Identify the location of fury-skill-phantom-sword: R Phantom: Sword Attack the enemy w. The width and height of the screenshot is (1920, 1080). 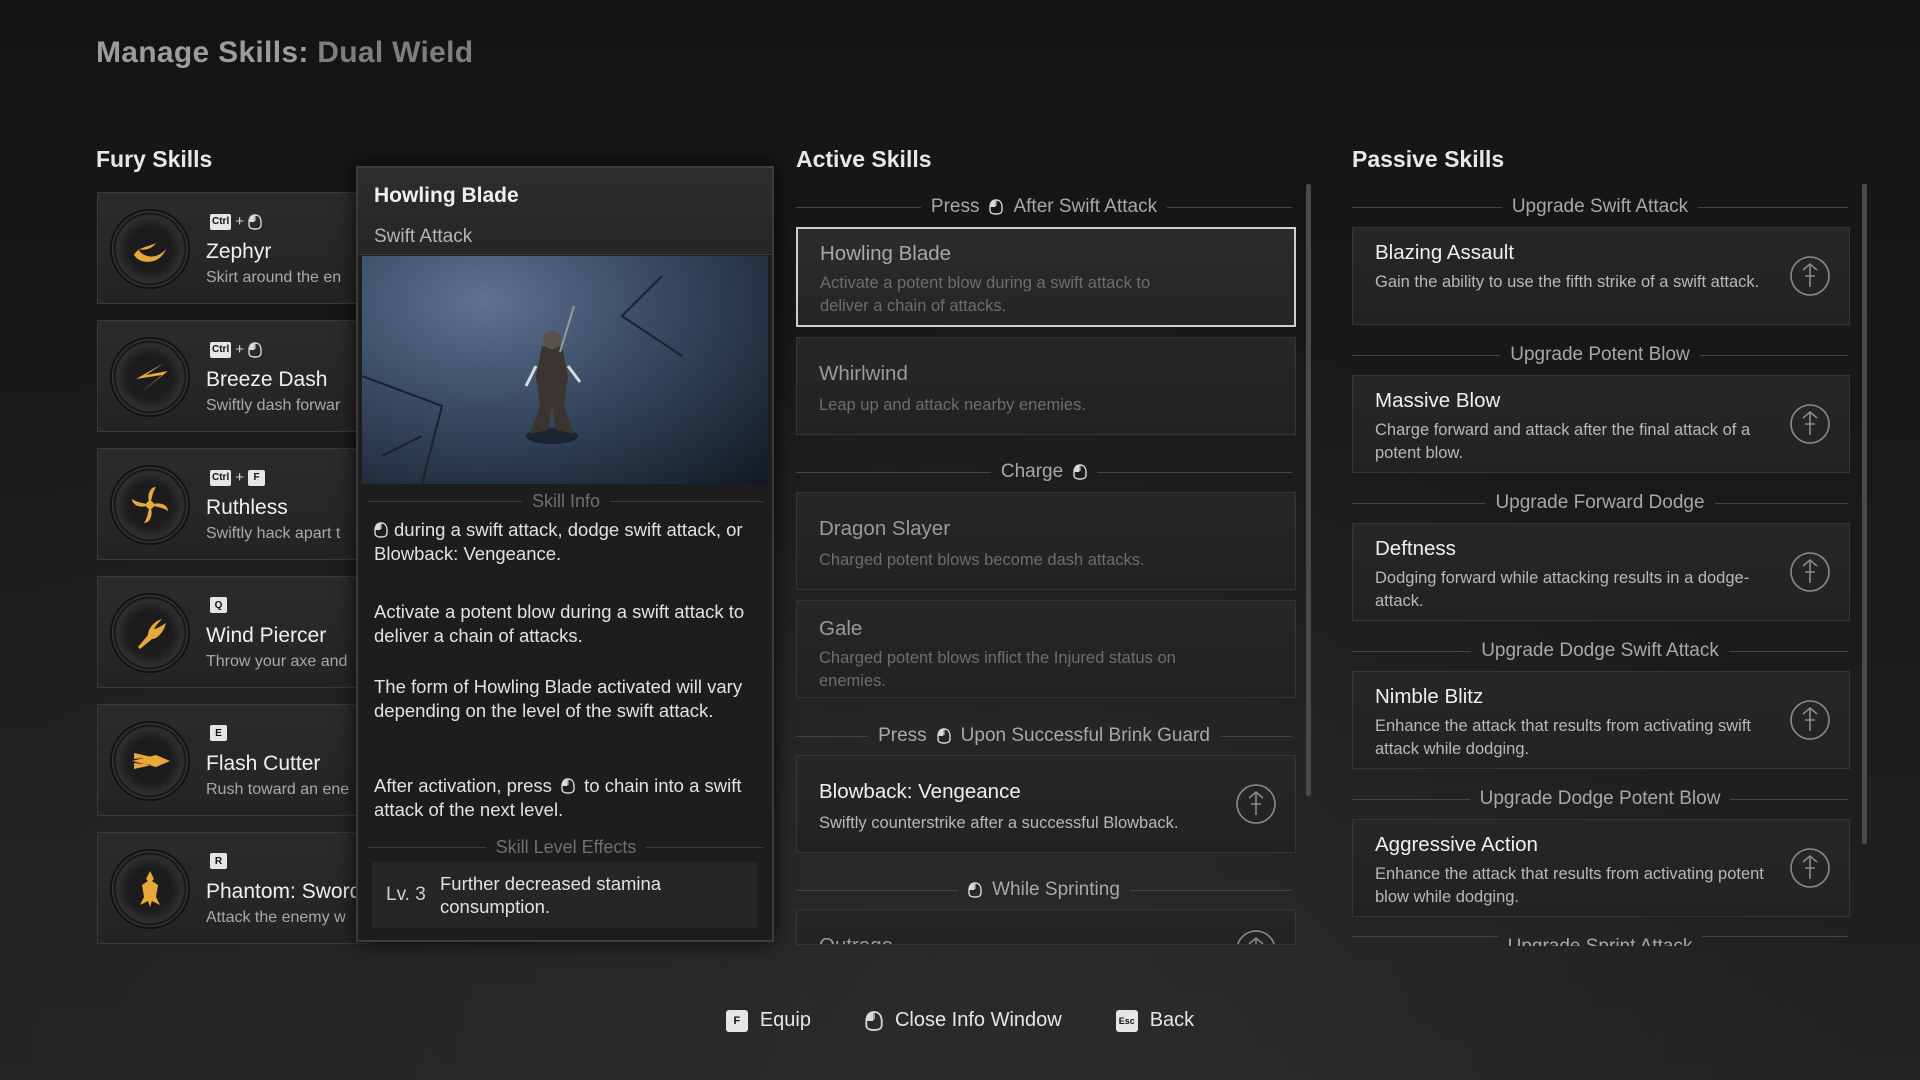
(232, 888).